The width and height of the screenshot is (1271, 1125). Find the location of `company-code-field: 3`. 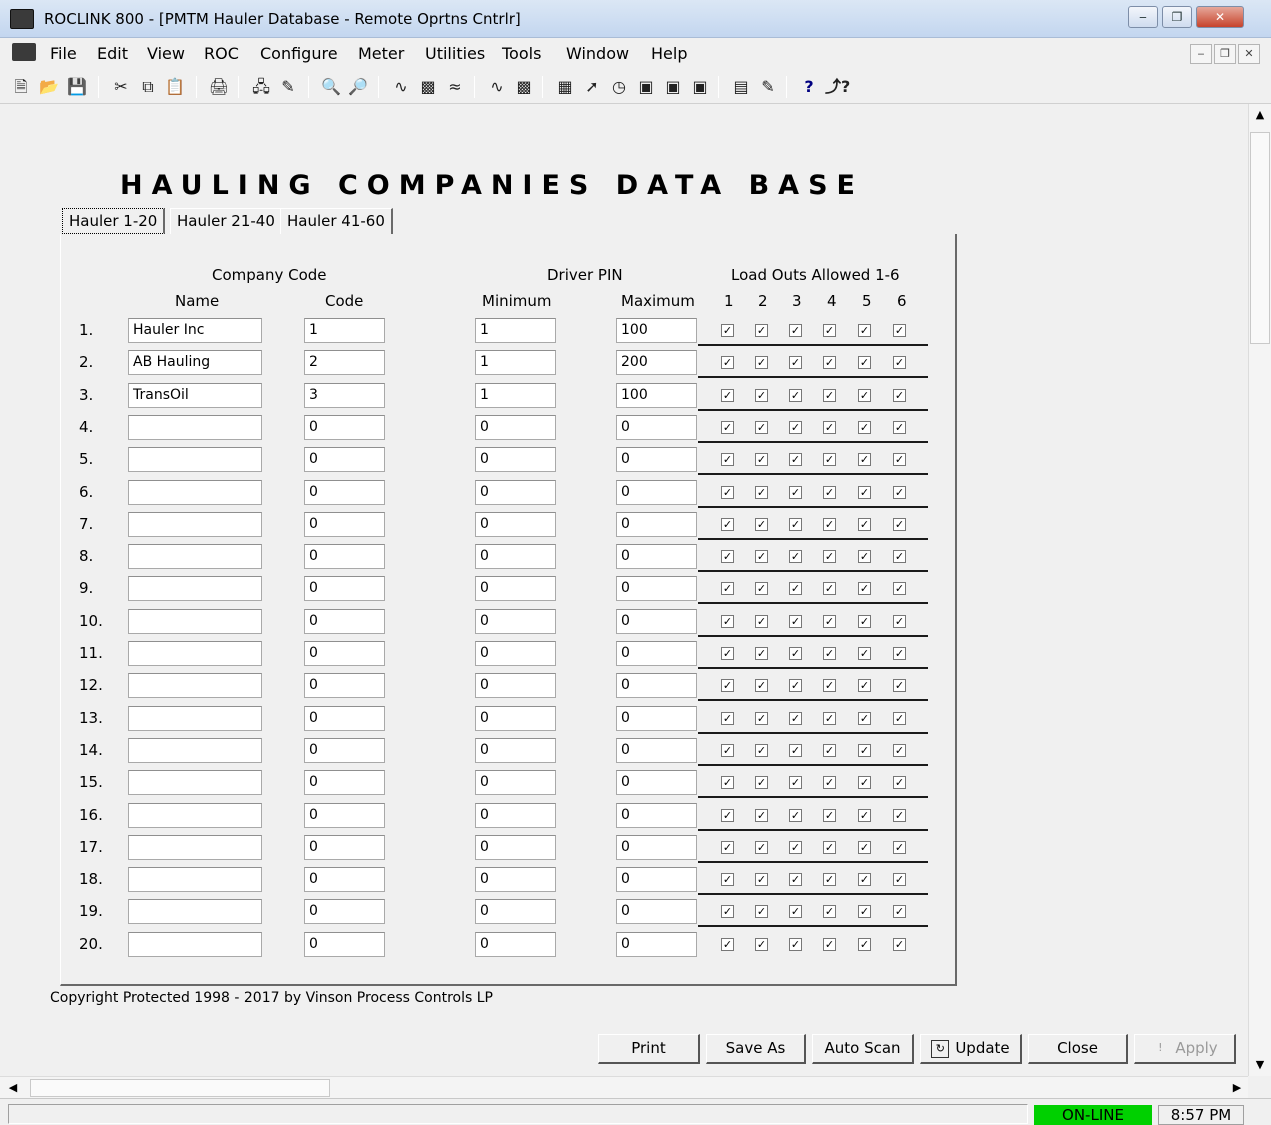

company-code-field: 3 is located at coordinates (344, 395).